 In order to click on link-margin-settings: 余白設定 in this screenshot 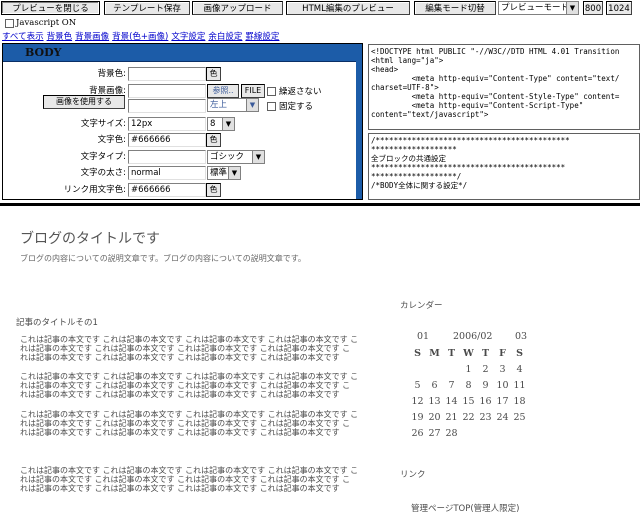, I will do `click(225, 37)`.